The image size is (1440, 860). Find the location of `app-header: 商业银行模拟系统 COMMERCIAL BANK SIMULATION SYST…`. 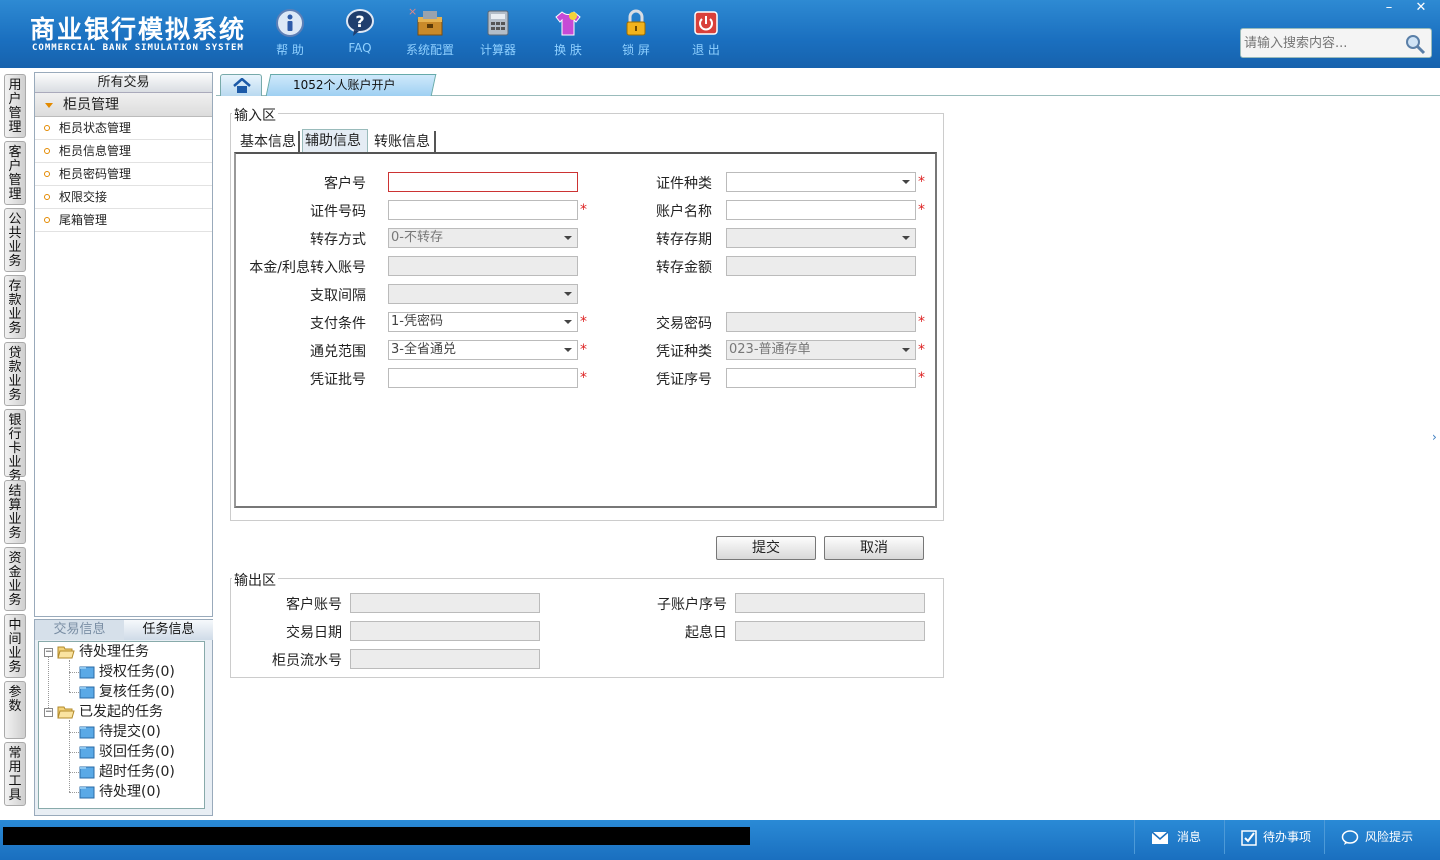

app-header: 商业银行模拟系统 COMMERCIAL BANK SIMULATION SYST… is located at coordinates (720, 34).